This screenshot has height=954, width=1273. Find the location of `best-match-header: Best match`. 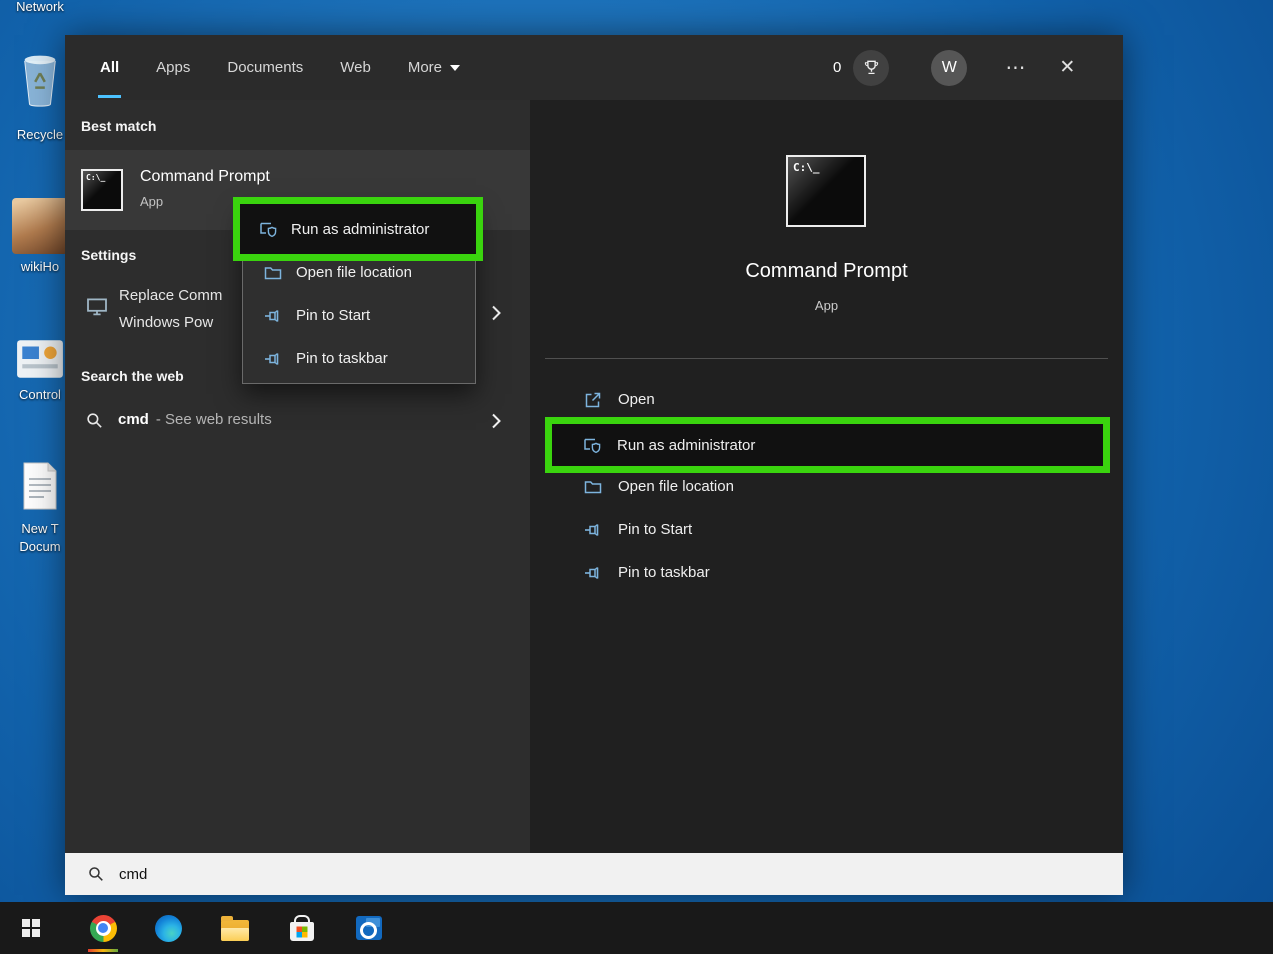

best-match-header: Best match is located at coordinates (119, 126).